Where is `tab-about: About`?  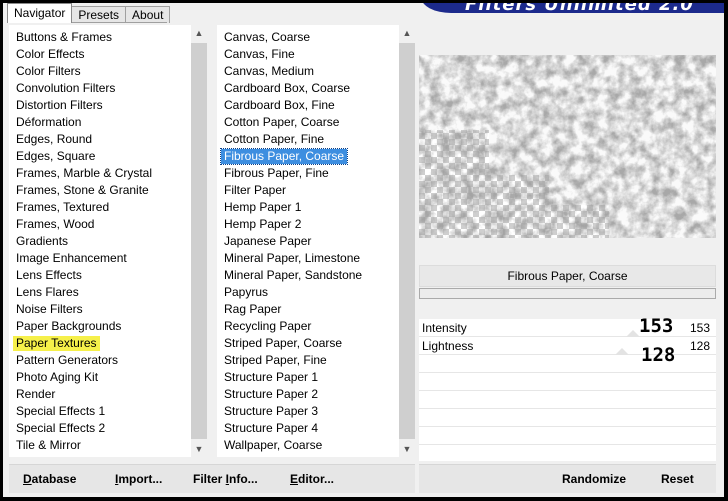 tab-about: About is located at coordinates (148, 14).